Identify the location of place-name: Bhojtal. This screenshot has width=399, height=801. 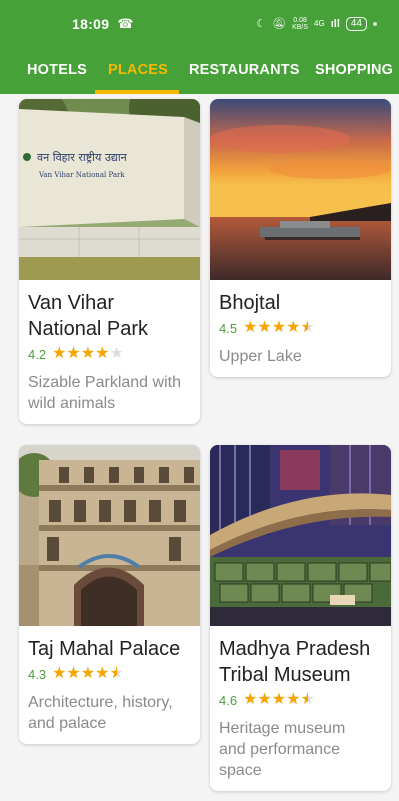
(250, 303).